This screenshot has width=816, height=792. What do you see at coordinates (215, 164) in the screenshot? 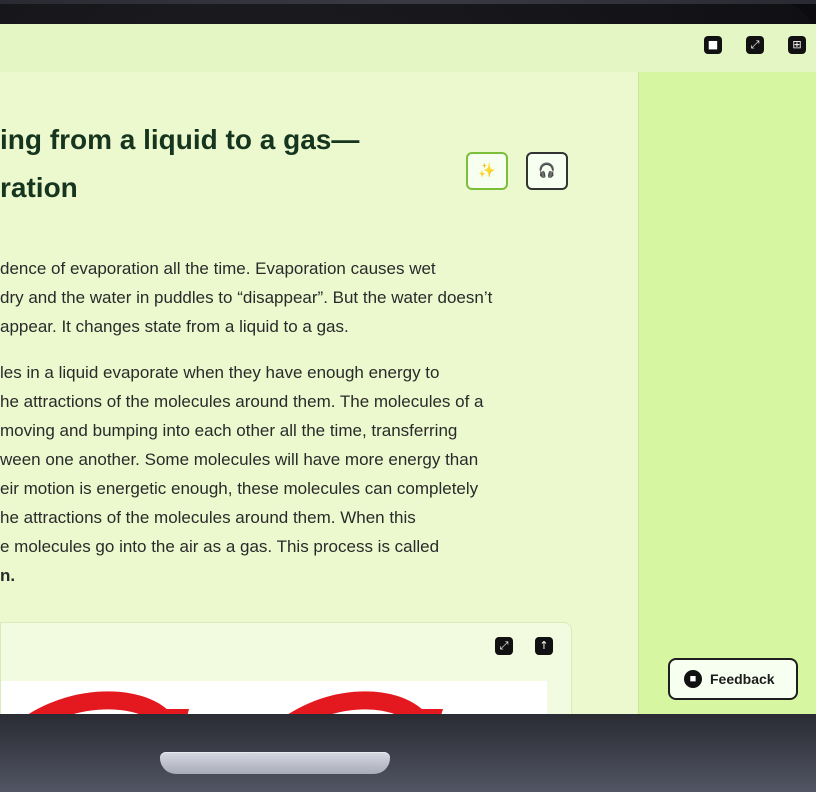
I see `lesson-title: ing from a liquid to a gas— ration` at bounding box center [215, 164].